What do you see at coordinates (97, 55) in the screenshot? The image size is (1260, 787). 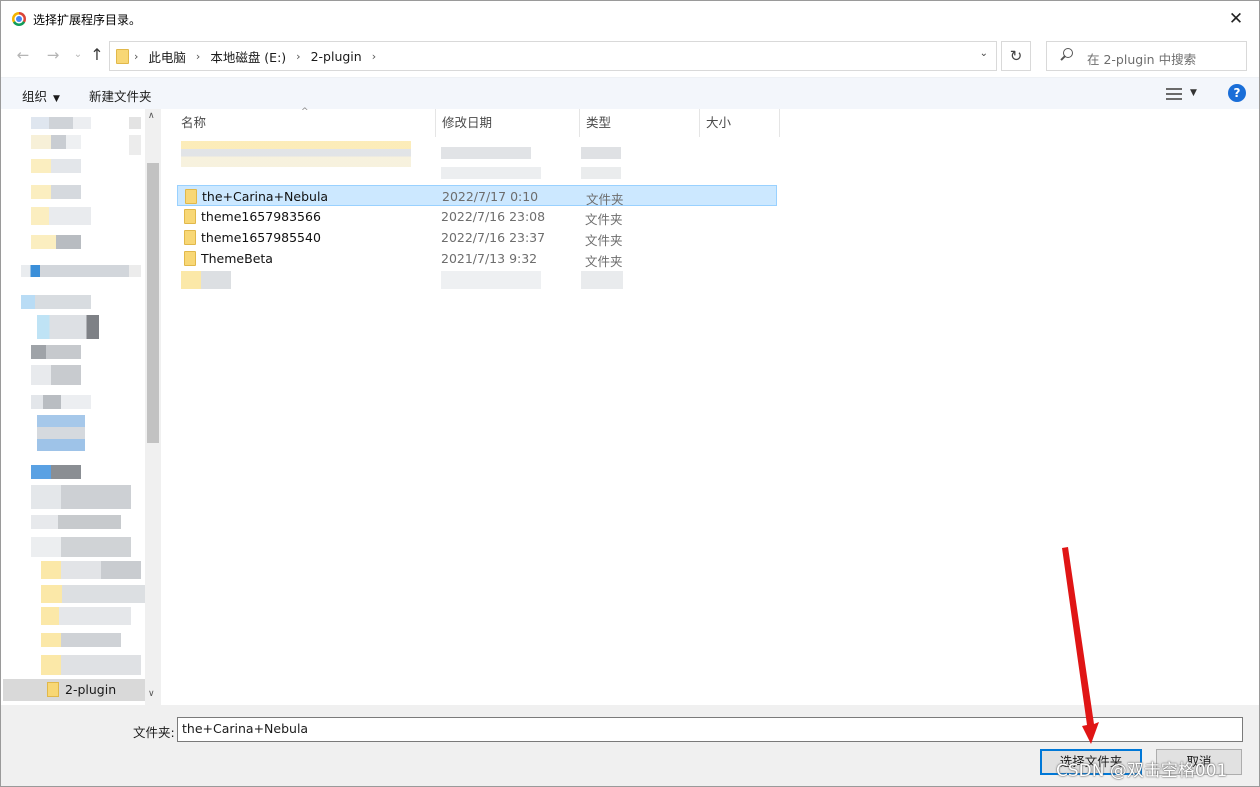 I see `up-button: ↑` at bounding box center [97, 55].